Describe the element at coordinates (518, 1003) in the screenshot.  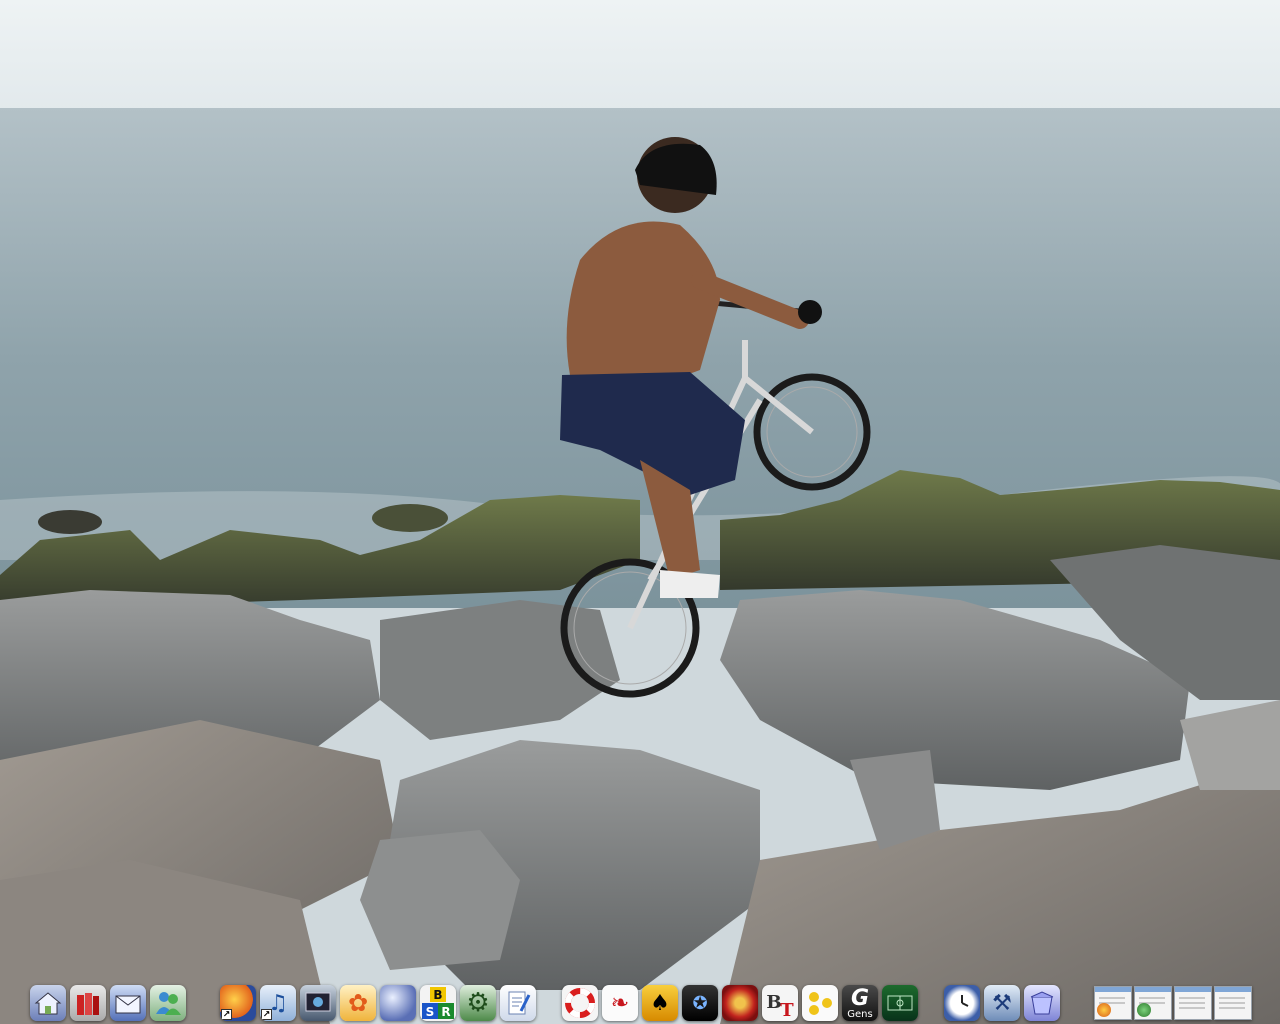
I see `notepad-icon` at that location.